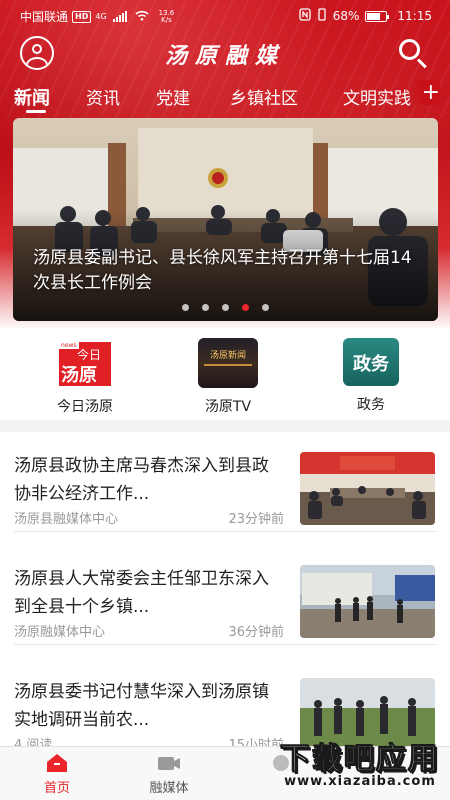  What do you see at coordinates (142, 17) in the screenshot?
I see `wifi-icon` at bounding box center [142, 17].